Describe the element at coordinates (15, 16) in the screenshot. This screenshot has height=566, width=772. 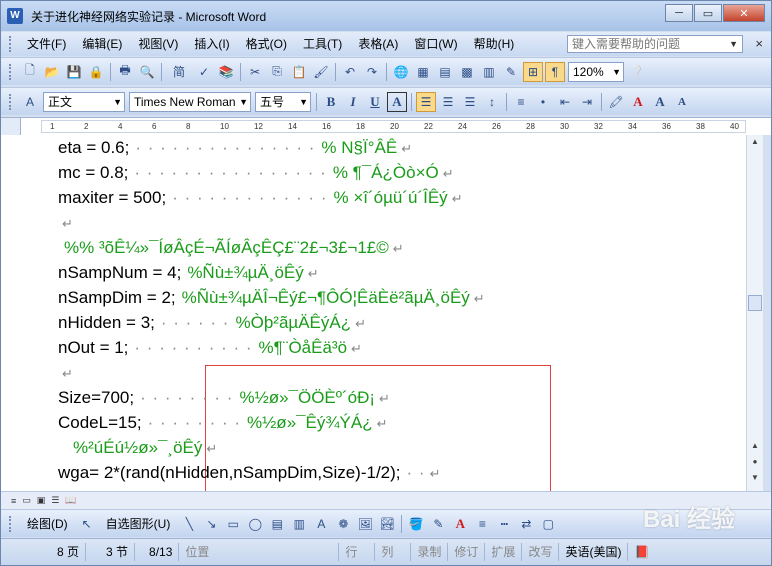
I see `word-app-icon: W` at that location.